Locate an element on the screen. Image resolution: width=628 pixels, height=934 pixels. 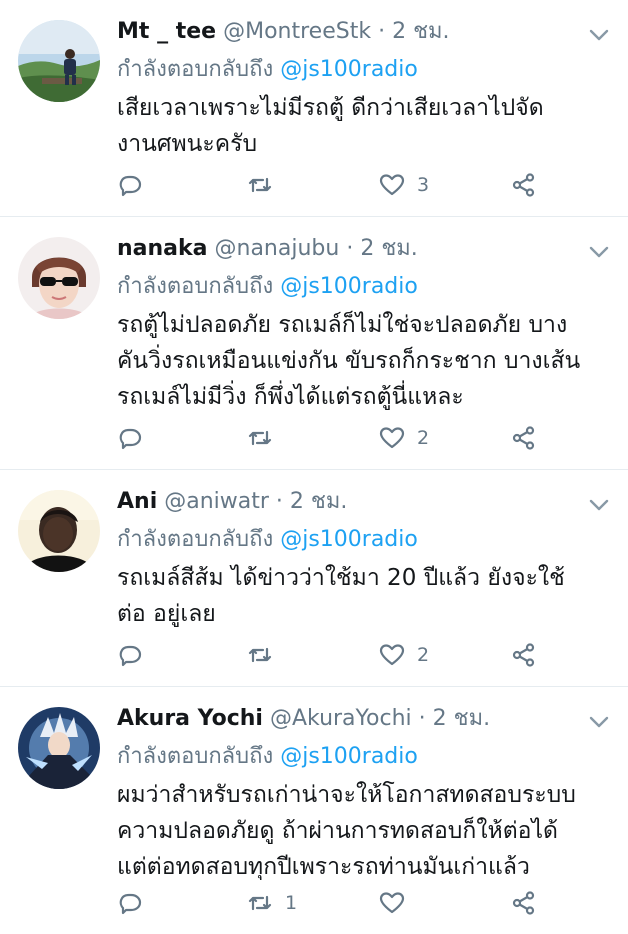
tweet-text-line: ความปลอดภัยดู ถ้าผ่านการทดสอบก็ให้ต่อได้ is located at coordinates (337, 831).